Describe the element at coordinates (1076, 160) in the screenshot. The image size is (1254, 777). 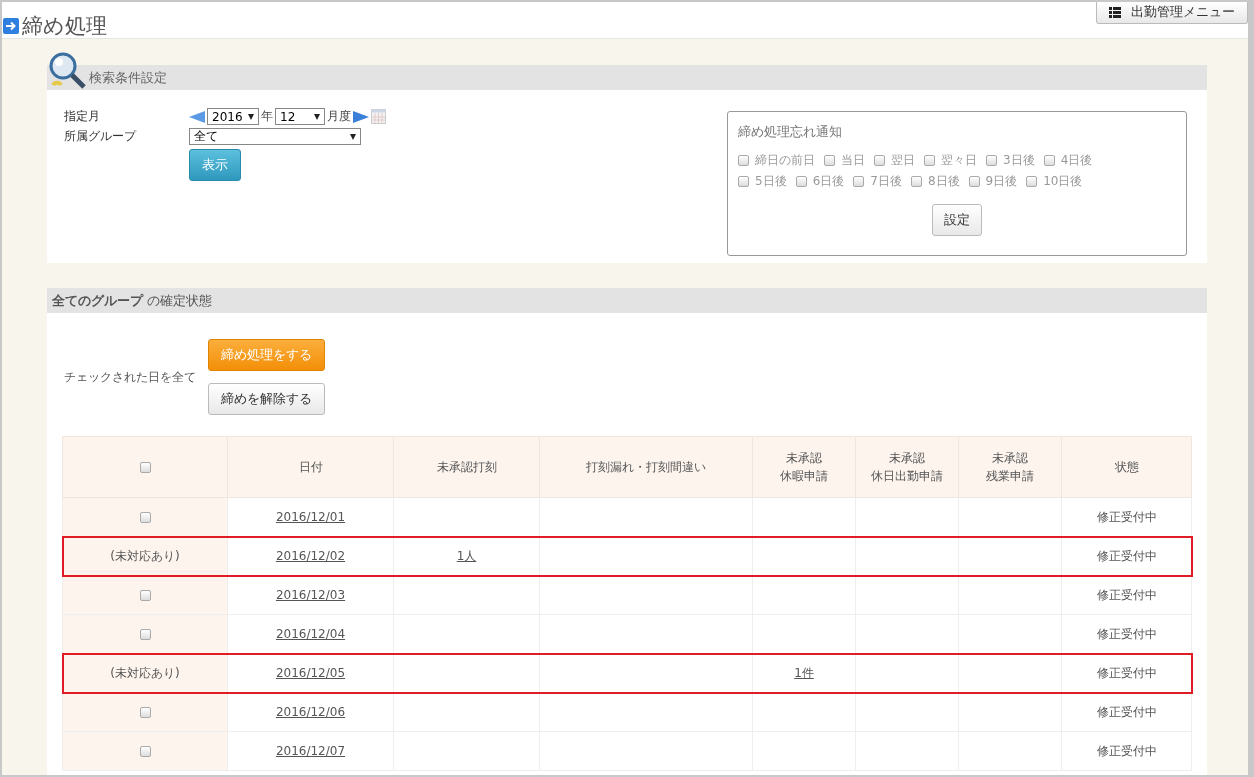
I see `option-label: 4日後` at that location.